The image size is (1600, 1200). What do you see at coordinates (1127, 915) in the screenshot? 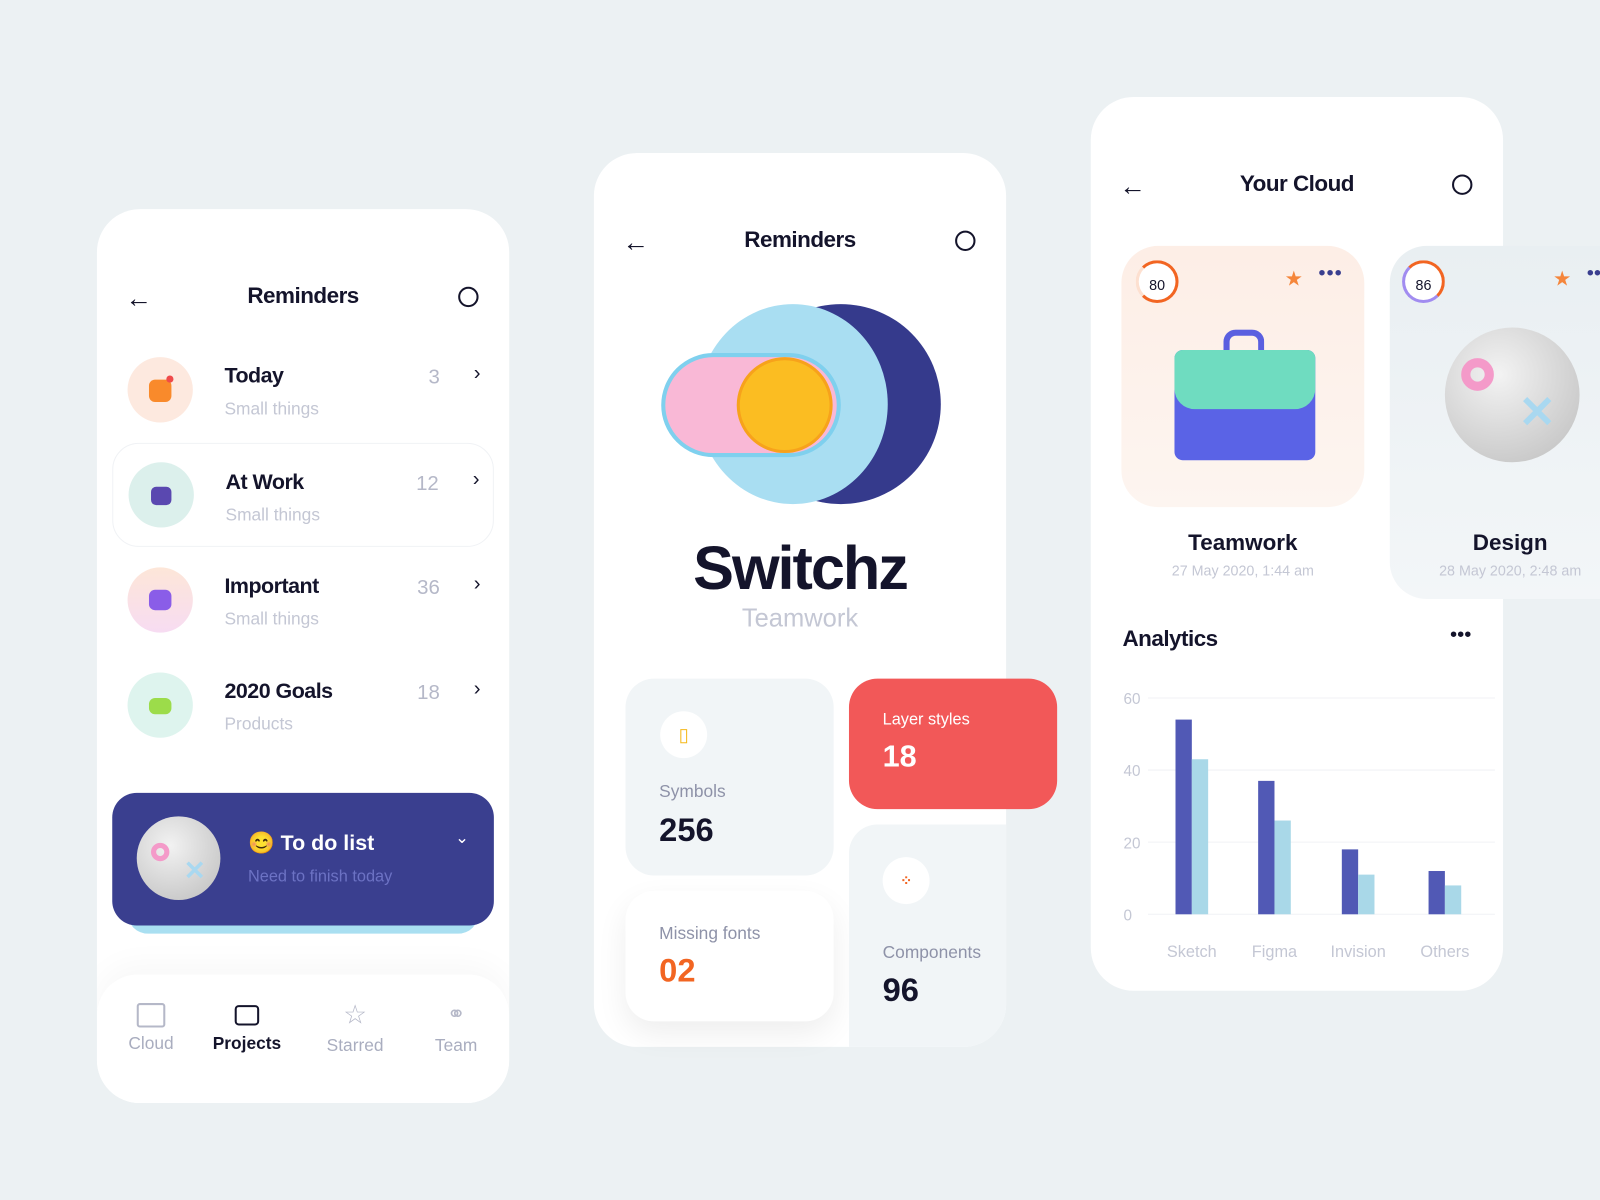
I see `y-tick-label: 0` at bounding box center [1127, 915].